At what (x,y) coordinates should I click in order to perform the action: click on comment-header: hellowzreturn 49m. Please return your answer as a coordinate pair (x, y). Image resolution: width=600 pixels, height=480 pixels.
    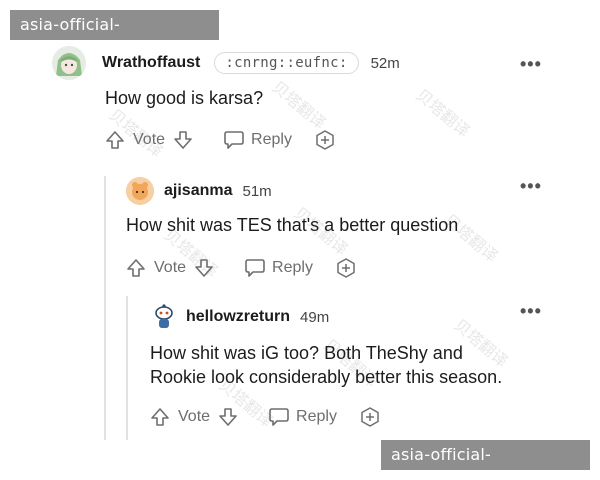
    Looking at the image, I should click on (360, 317).